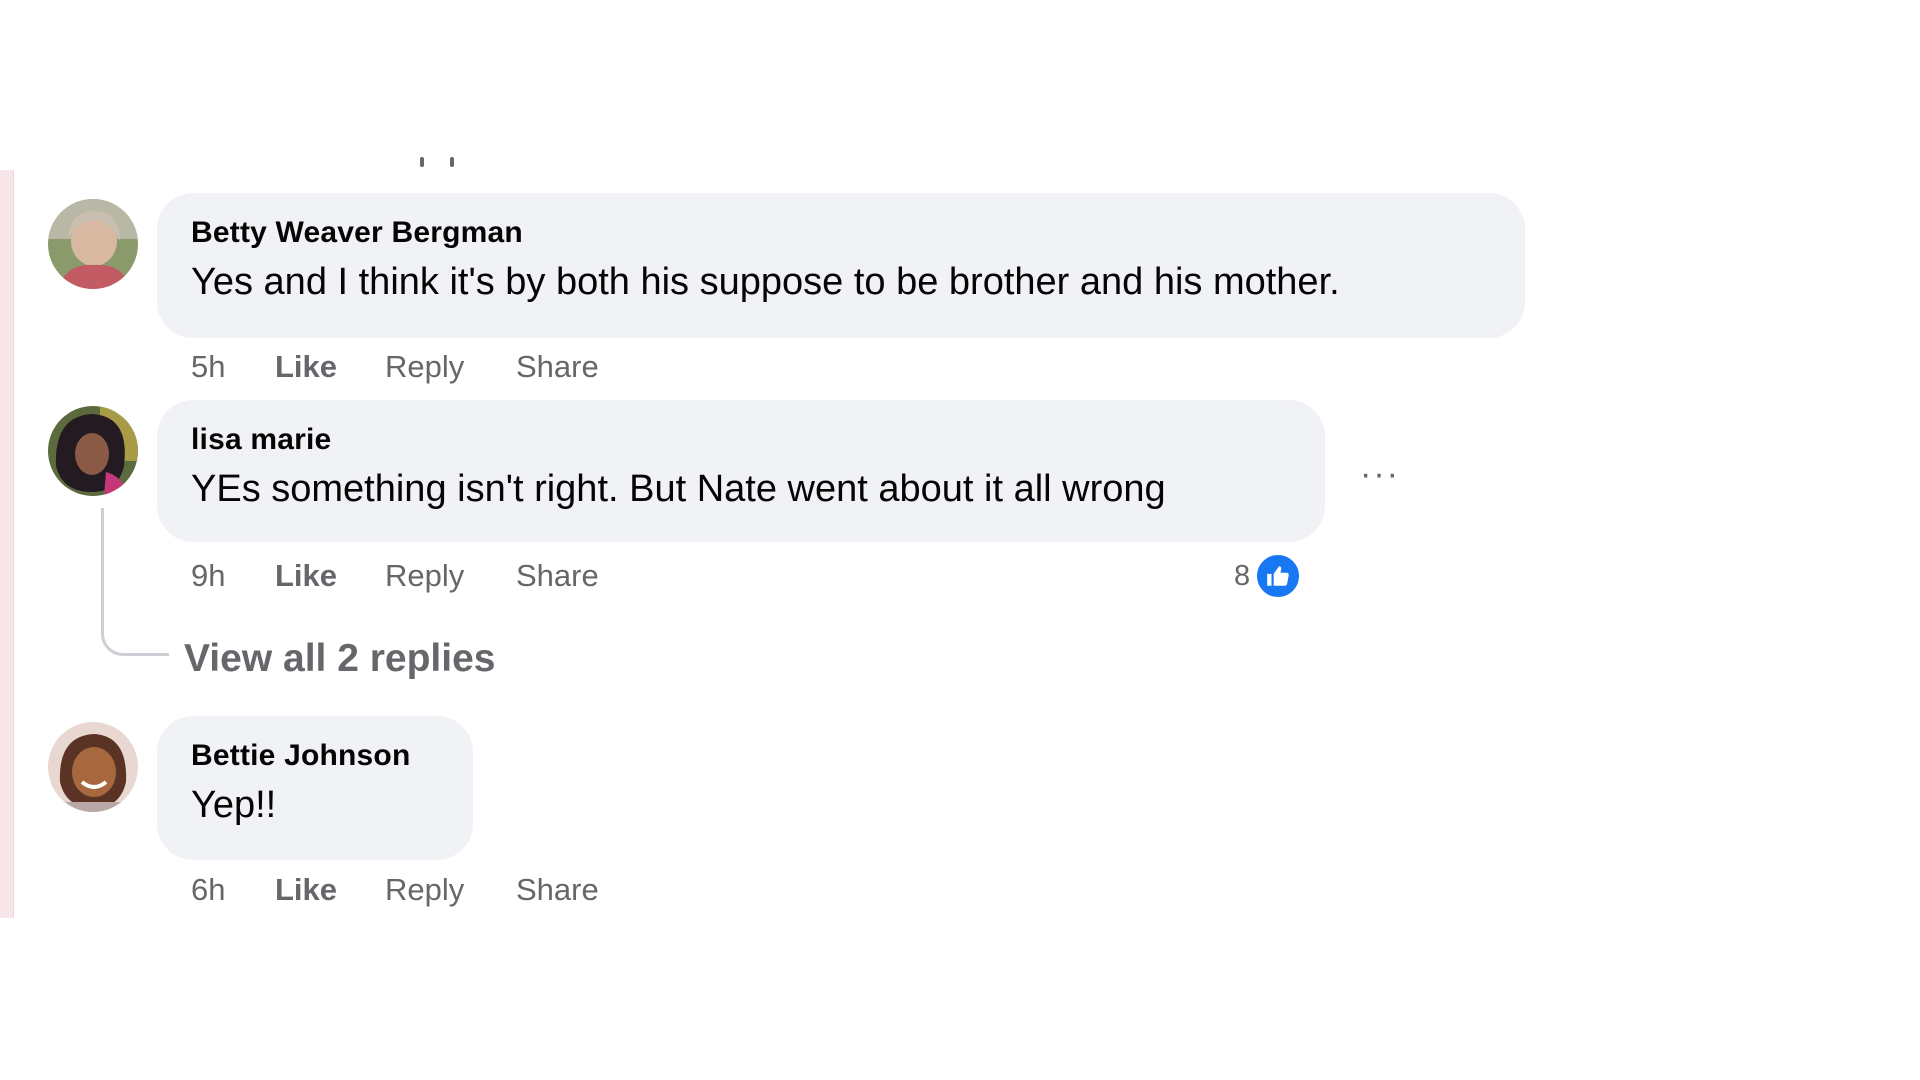 The height and width of the screenshot is (1080, 1920). What do you see at coordinates (1242, 576) in the screenshot?
I see `reaction-count: 8` at bounding box center [1242, 576].